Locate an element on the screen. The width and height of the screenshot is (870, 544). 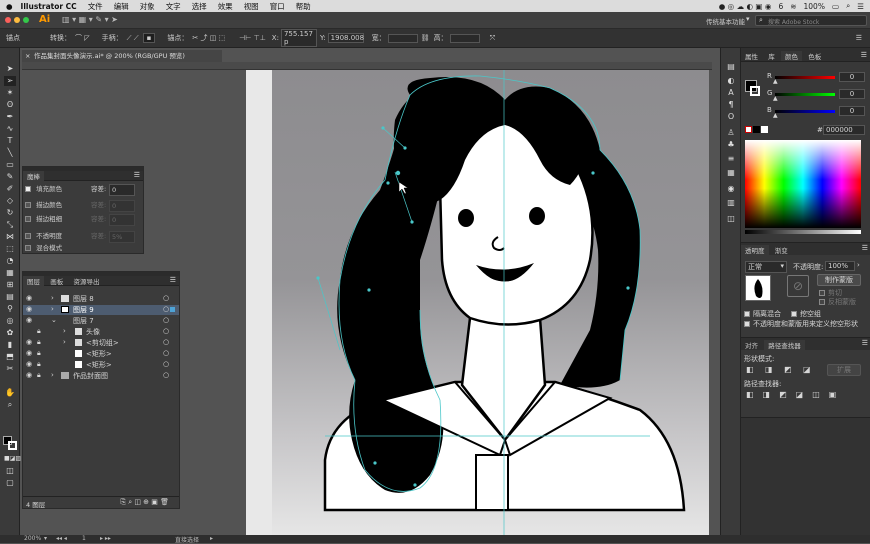
pathfinder-ops-icons: ◧◨◩◪◫▣ is located at coordinates (795, 394).